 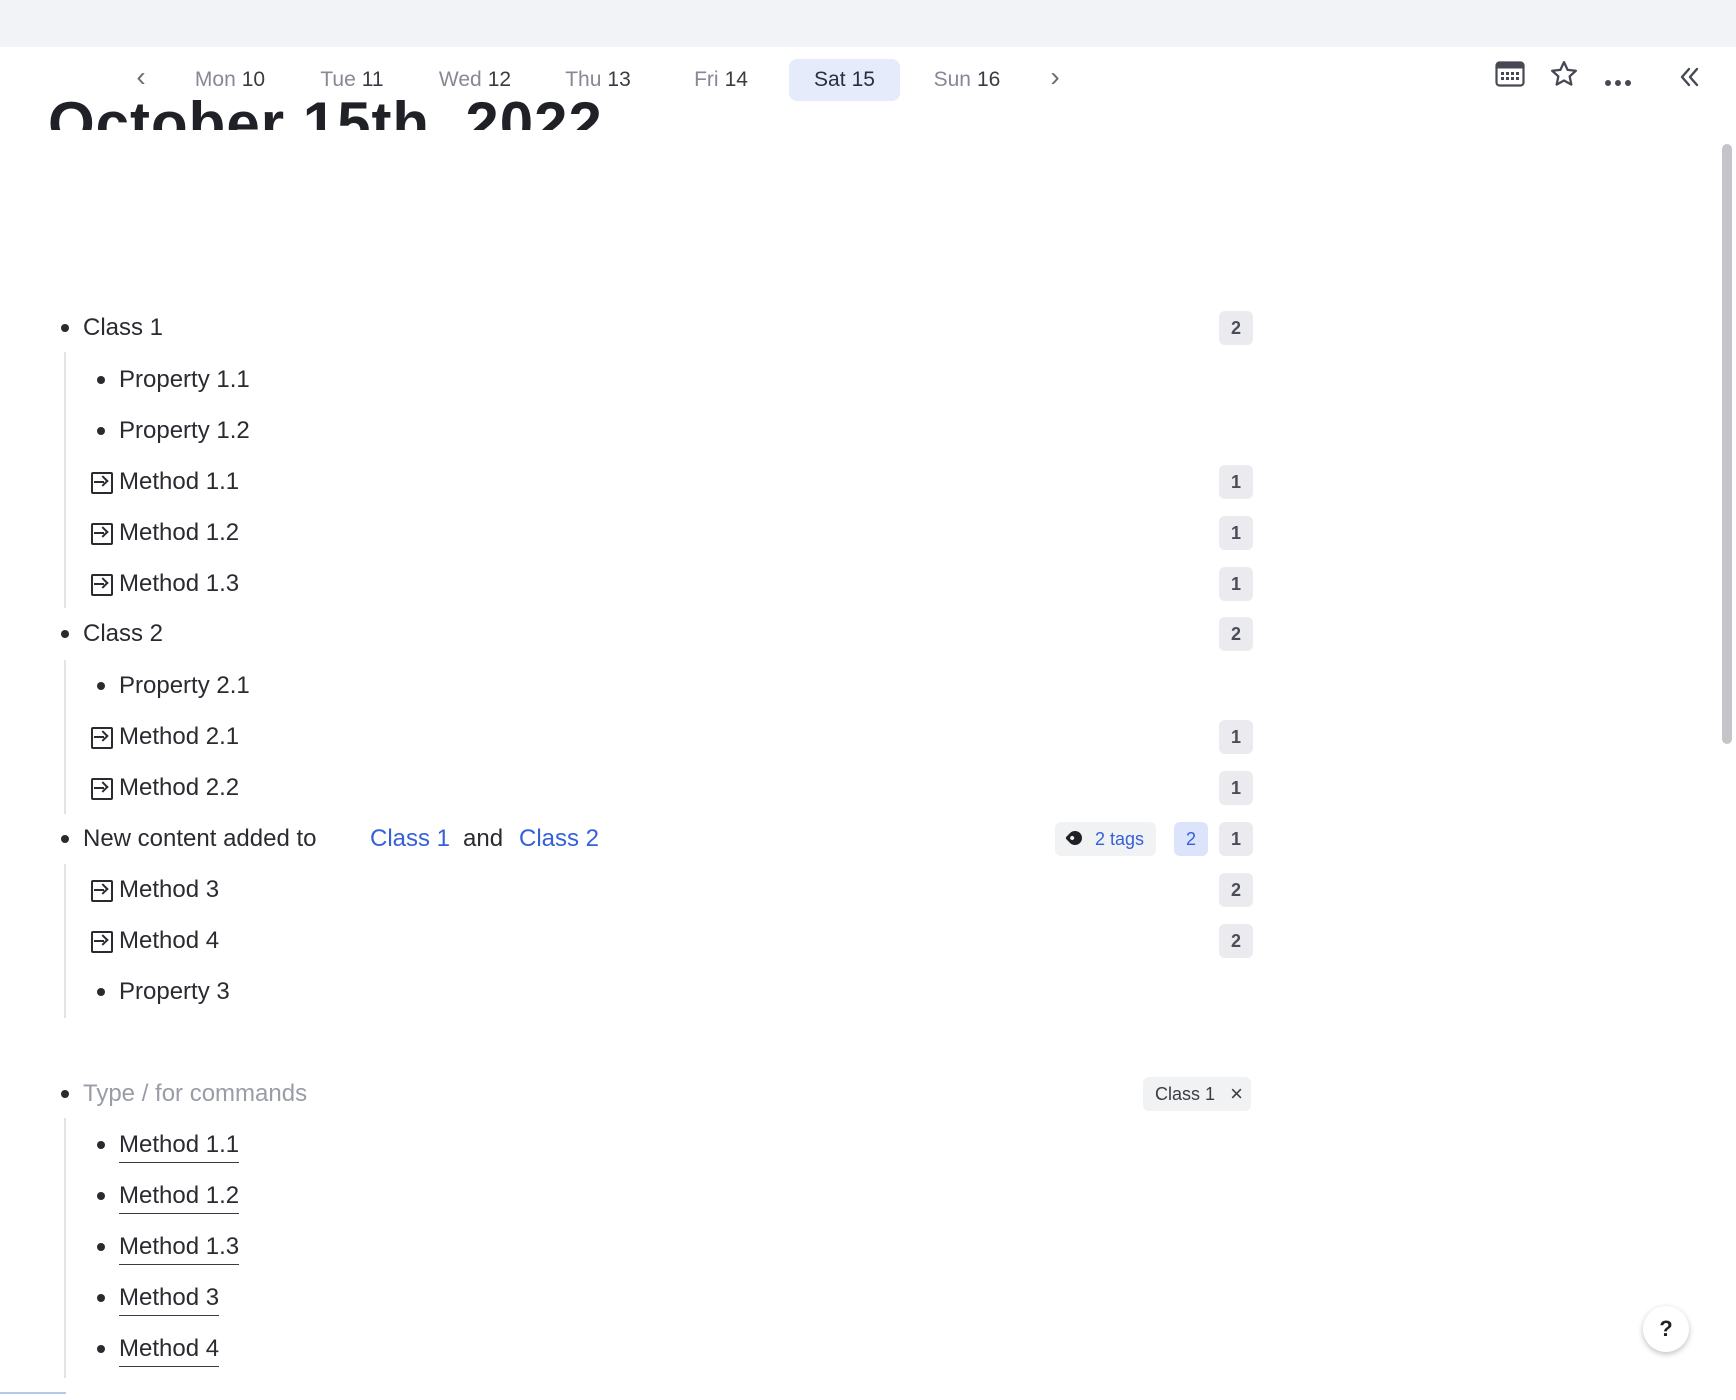 What do you see at coordinates (630, 992) in the screenshot?
I see `list-item-property-3: Property 3` at bounding box center [630, 992].